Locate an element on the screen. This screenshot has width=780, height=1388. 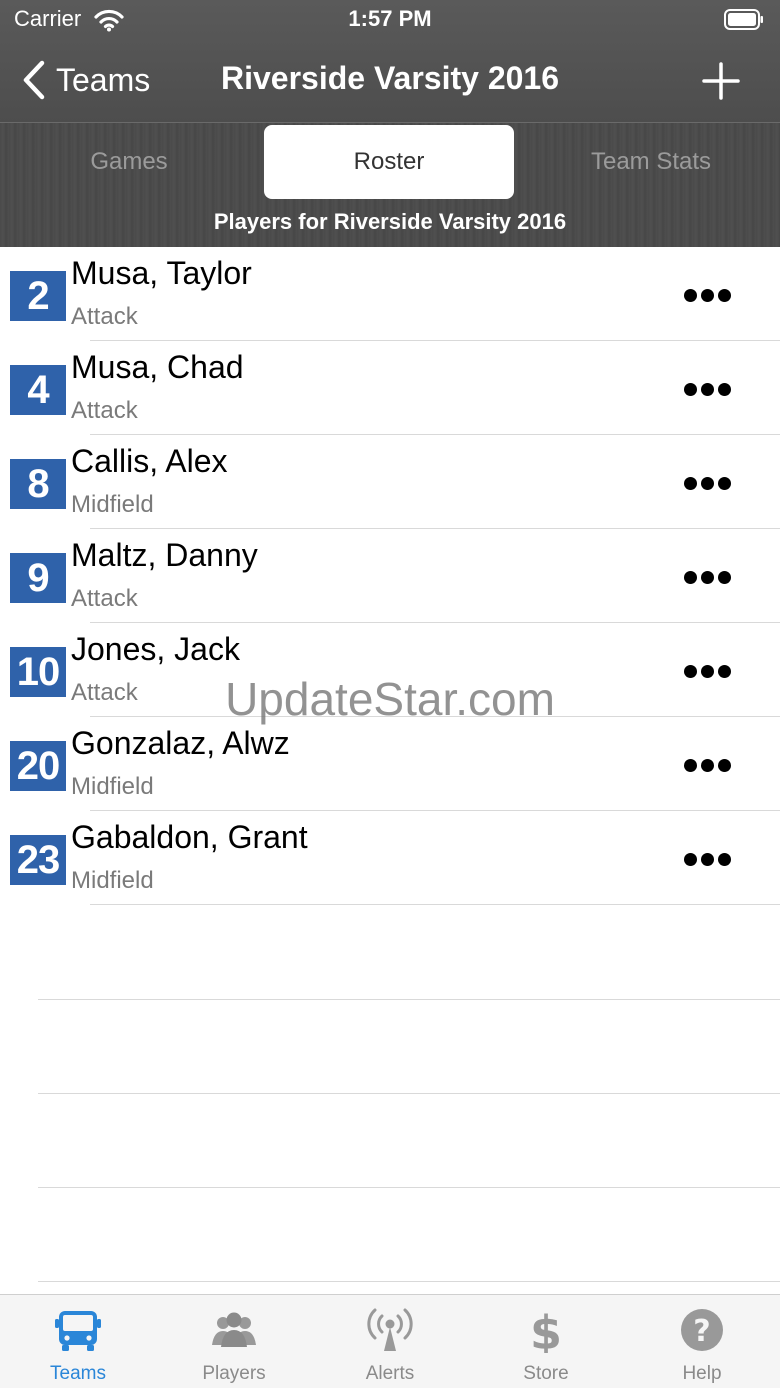
player-name: Gonzalaz, Alwz is located at coordinates (180, 743).